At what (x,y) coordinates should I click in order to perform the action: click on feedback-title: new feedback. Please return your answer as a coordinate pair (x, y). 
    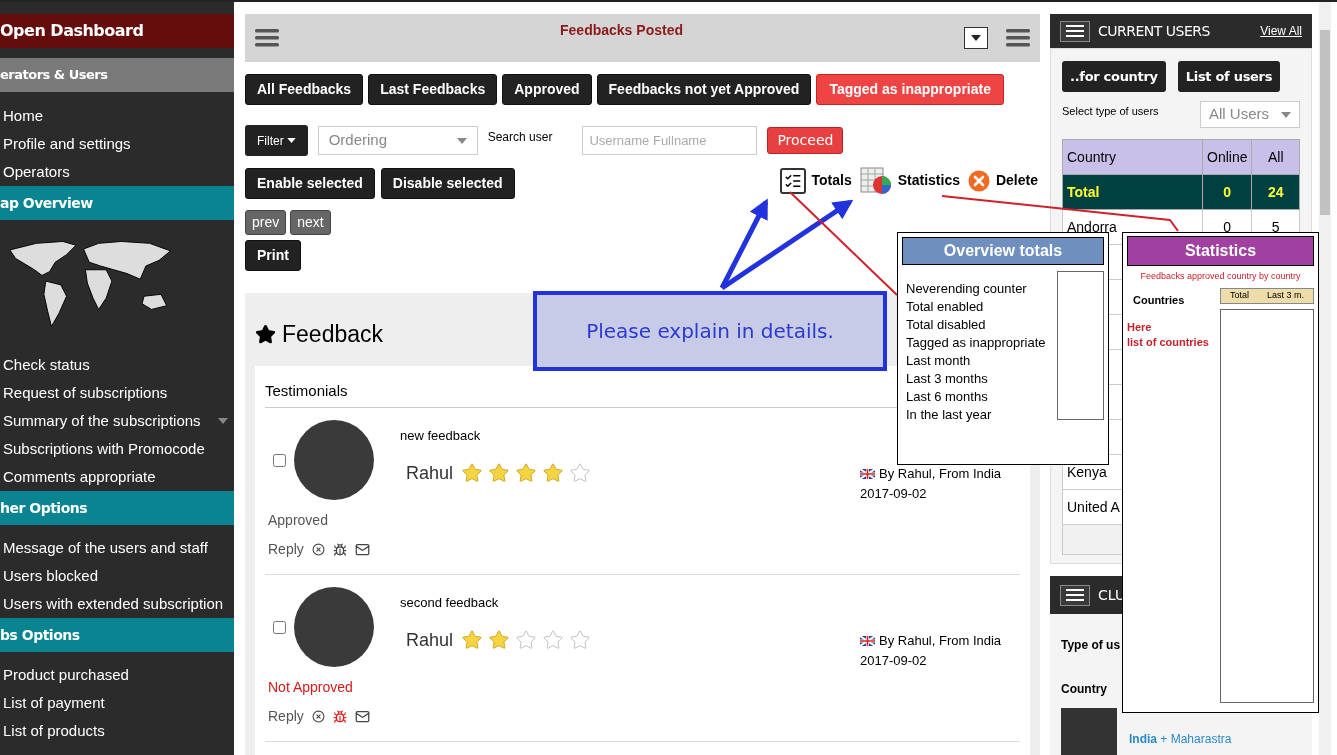
    Looking at the image, I should click on (441, 436).